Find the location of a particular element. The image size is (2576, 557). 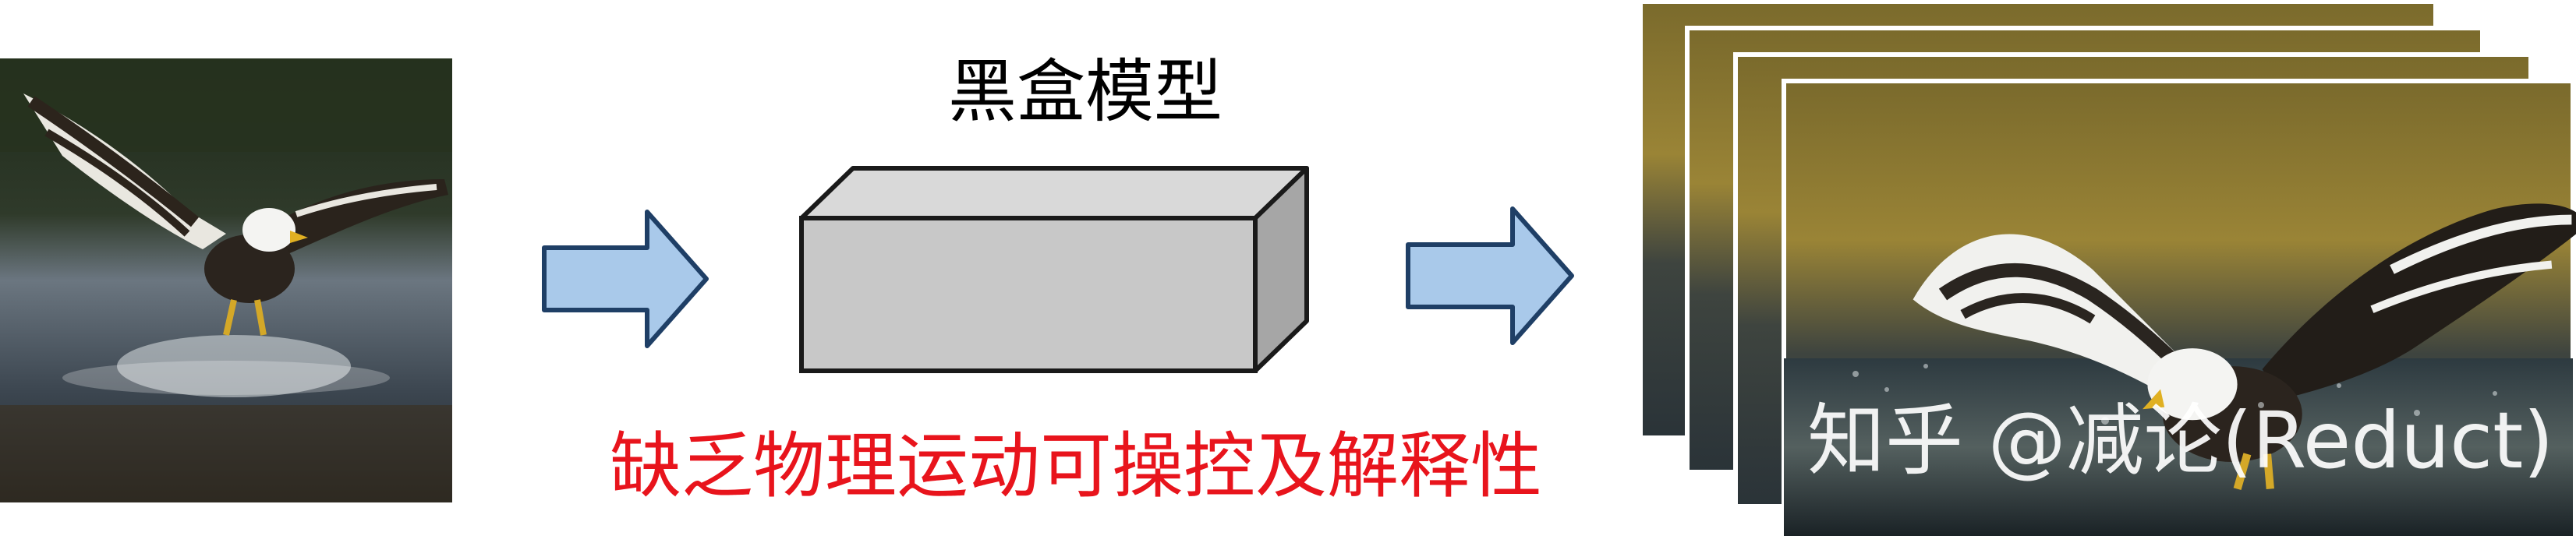

black-box-cuboid is located at coordinates (1054, 269).